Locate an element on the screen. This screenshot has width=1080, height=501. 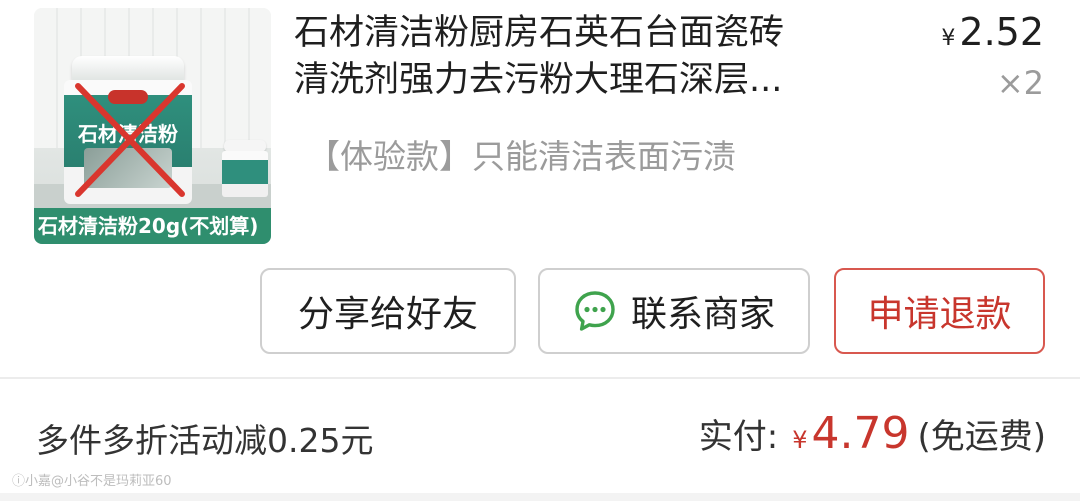
product-sku: 【体验款】只能清洁表面污渍 is located at coordinates (521, 156).